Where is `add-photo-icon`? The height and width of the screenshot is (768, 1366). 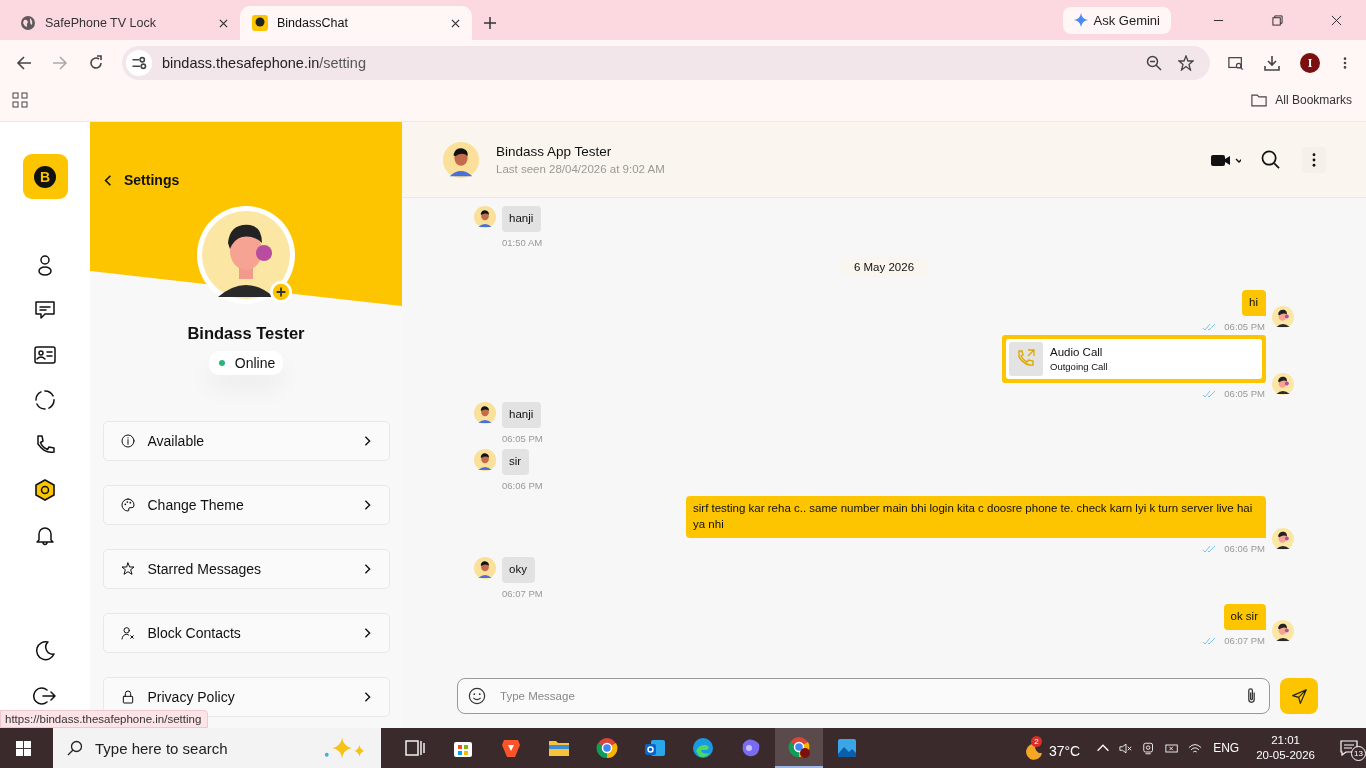
add-photo-icon is located at coordinates (281, 292).